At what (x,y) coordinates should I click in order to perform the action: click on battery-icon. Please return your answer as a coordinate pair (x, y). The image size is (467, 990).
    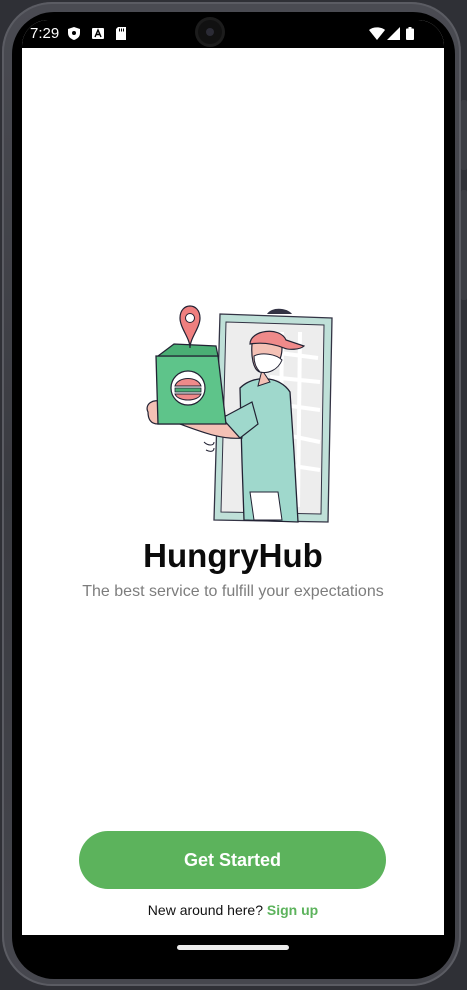
    Looking at the image, I should click on (410, 33).